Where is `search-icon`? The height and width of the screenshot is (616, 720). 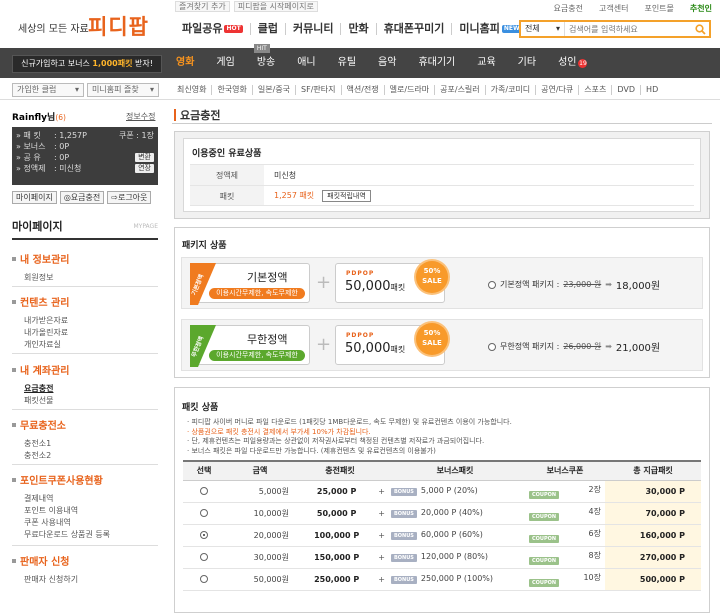 search-icon is located at coordinates (700, 29).